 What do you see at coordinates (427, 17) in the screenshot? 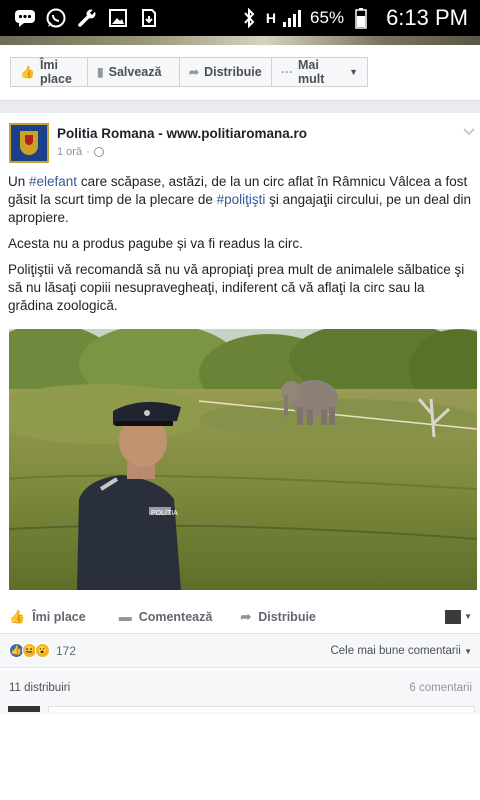
I see `clock: 6:13 PM` at bounding box center [427, 17].